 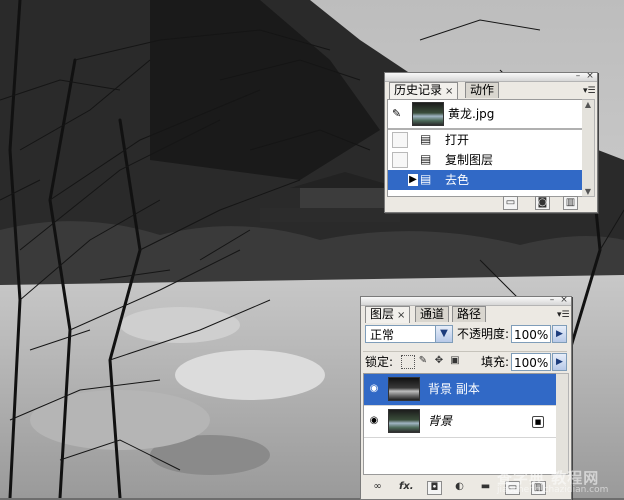 What do you see at coordinates (542, 203) in the screenshot?
I see `camera-snapshot-icon: ◙` at bounding box center [542, 203].